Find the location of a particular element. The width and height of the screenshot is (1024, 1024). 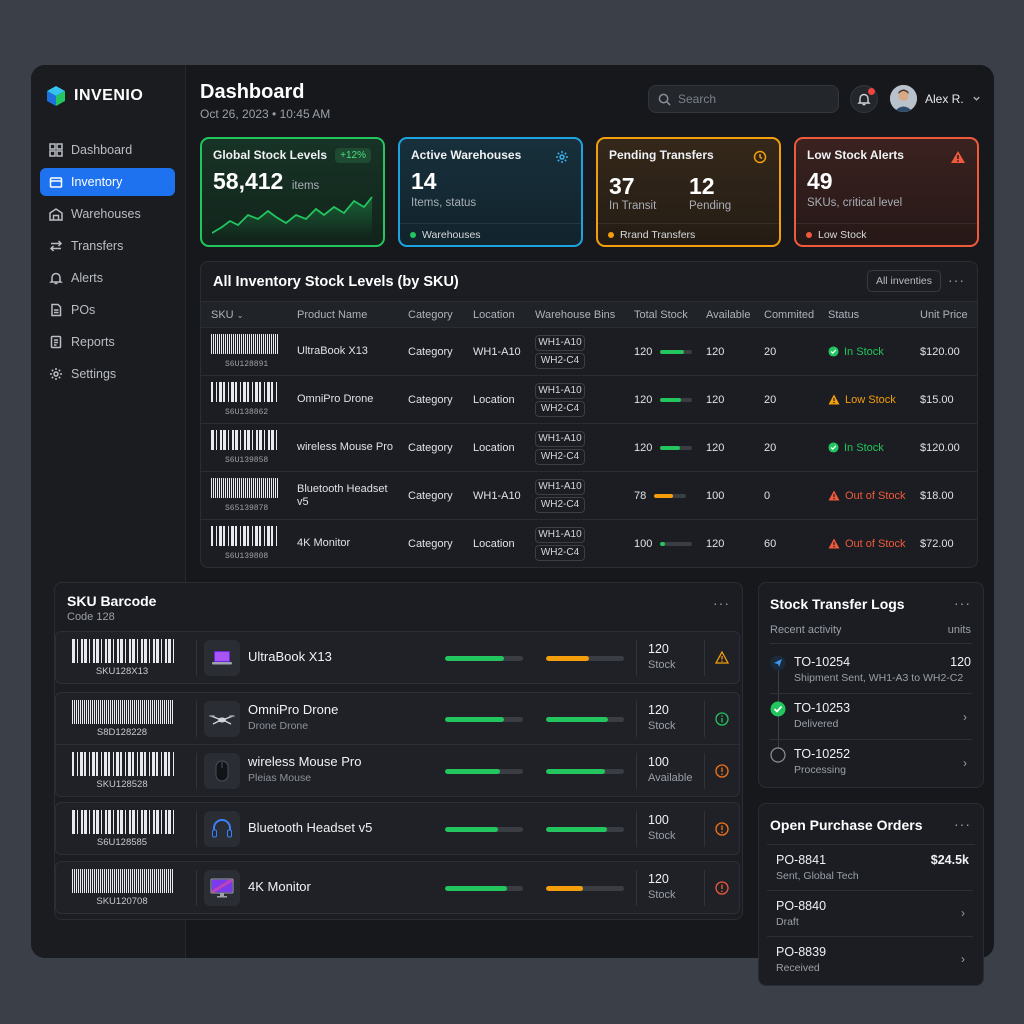

search-box is located at coordinates (743, 99).